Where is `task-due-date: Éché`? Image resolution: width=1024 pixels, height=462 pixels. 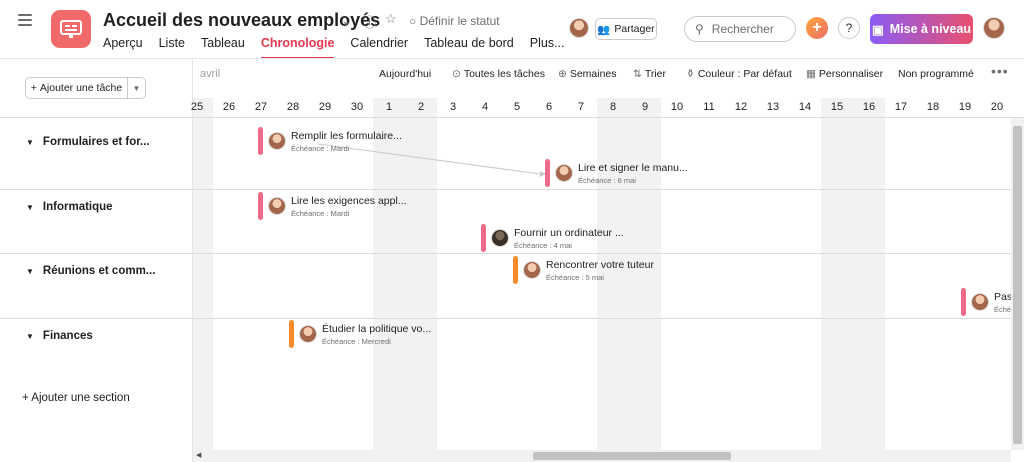 task-due-date: Éché is located at coordinates (1002, 309).